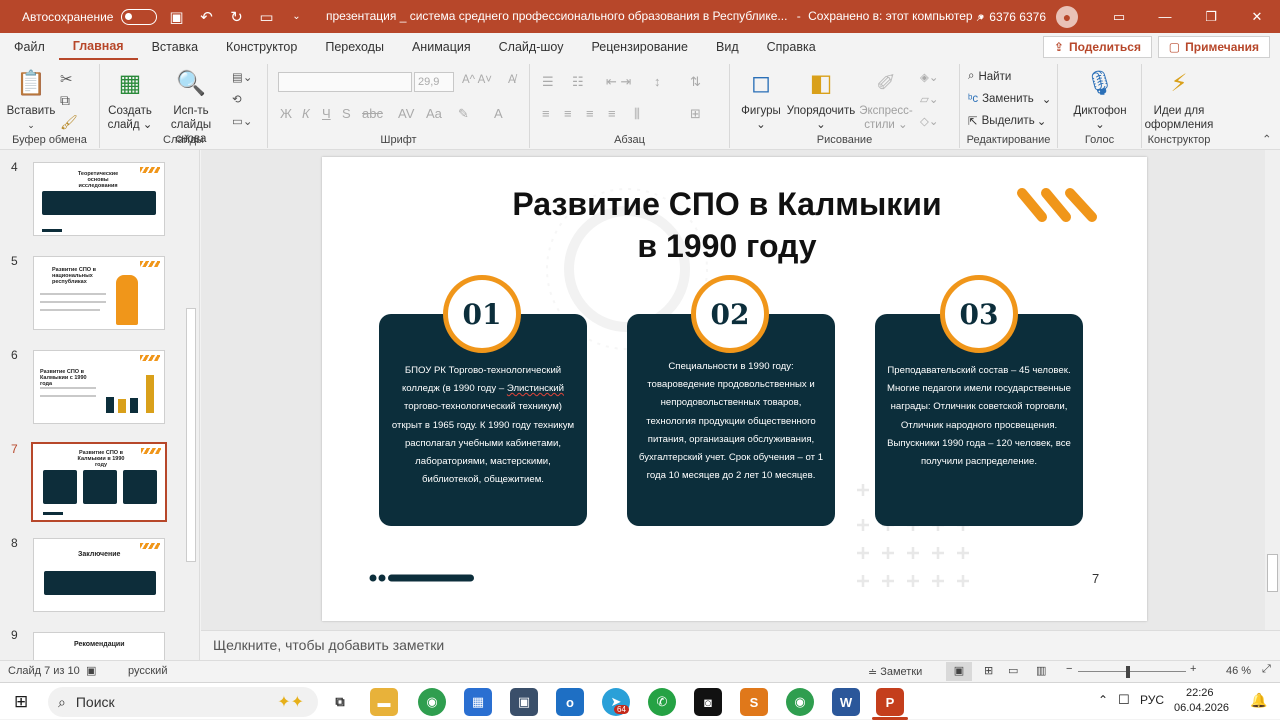 The width and height of the screenshot is (1280, 720). Describe the element at coordinates (372, 113) in the screenshot. I see `strike-icon: abc` at that location.